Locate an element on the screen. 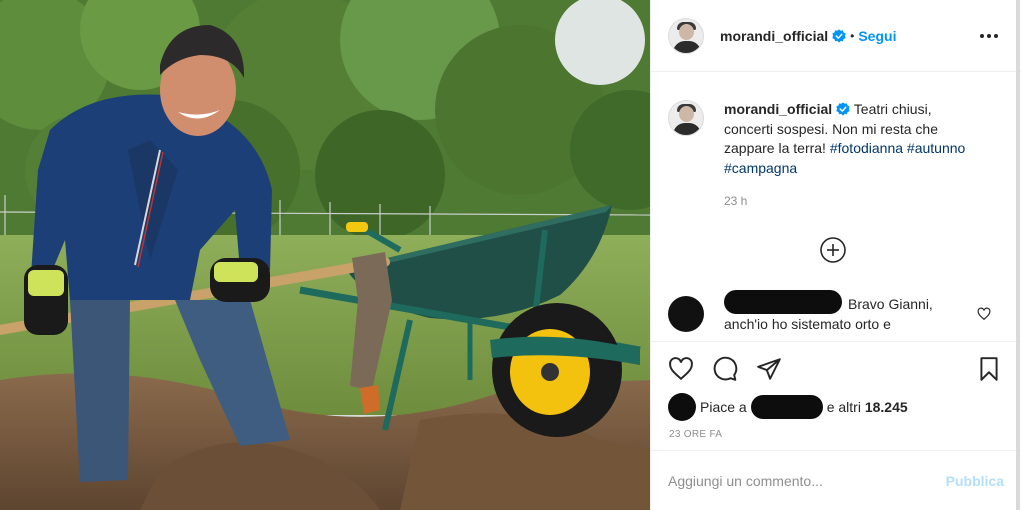  more-options-icon is located at coordinates (989, 36).